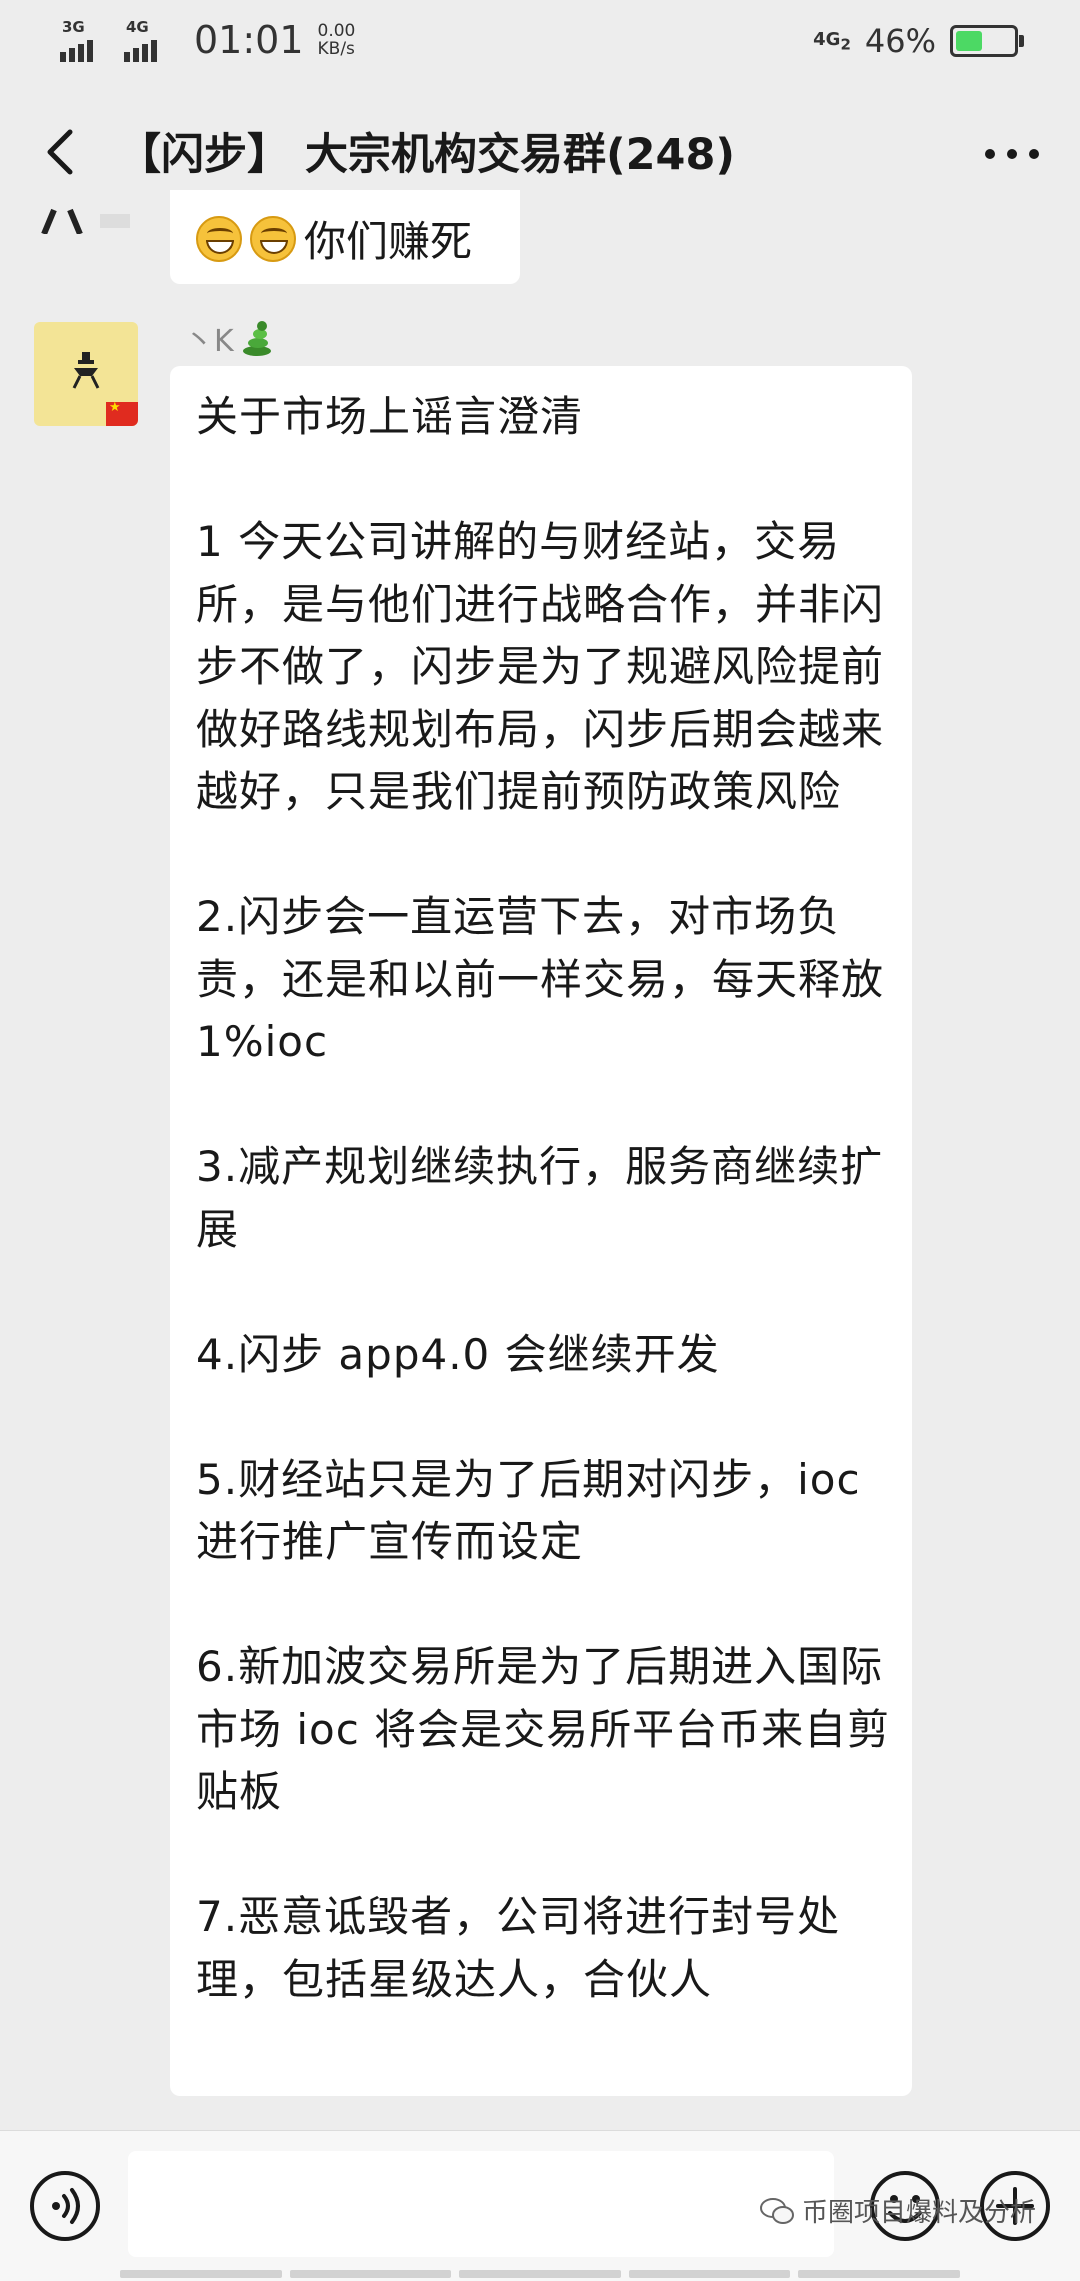  I want to click on message-bubble-previous: 你们赚死, so click(345, 237).